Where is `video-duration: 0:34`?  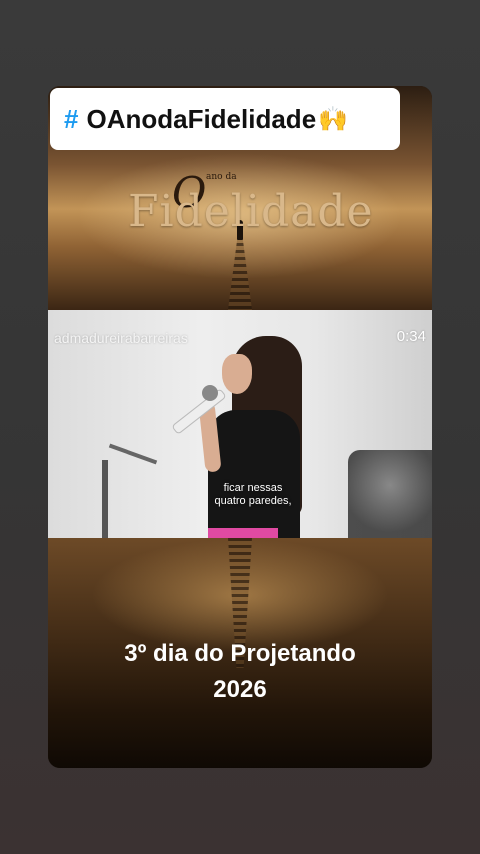 video-duration: 0:34 is located at coordinates (411, 336).